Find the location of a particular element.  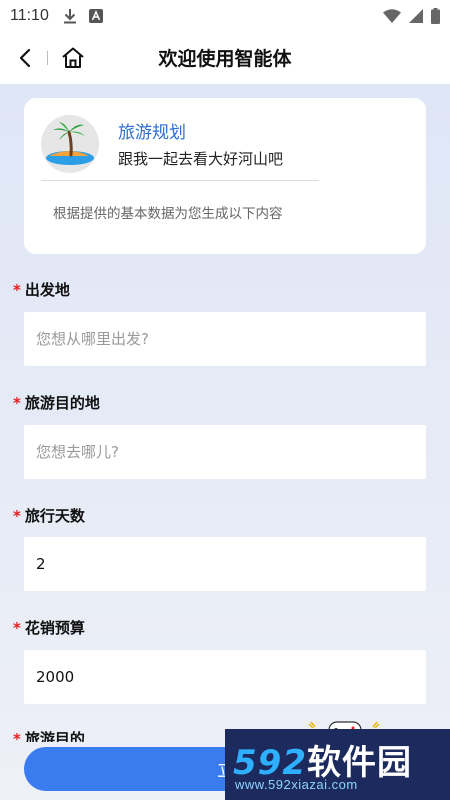

wifi-icon is located at coordinates (392, 16).